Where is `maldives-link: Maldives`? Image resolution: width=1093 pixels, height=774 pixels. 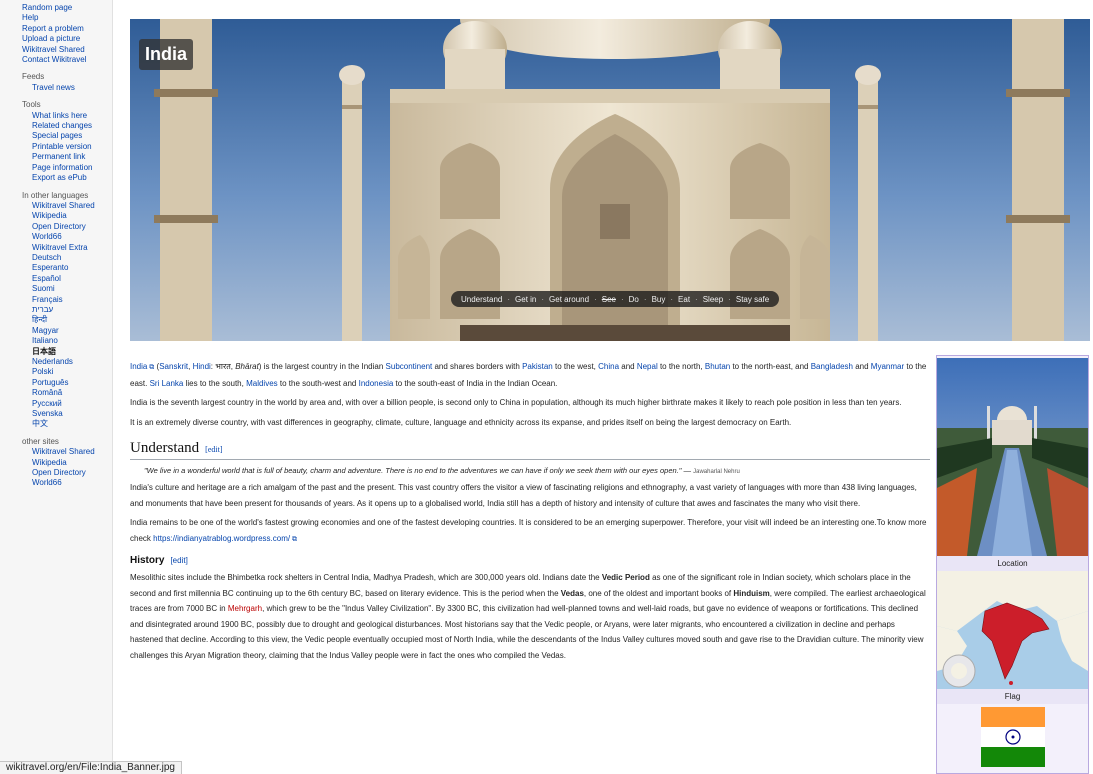
maldives-link: Maldives is located at coordinates (262, 383).